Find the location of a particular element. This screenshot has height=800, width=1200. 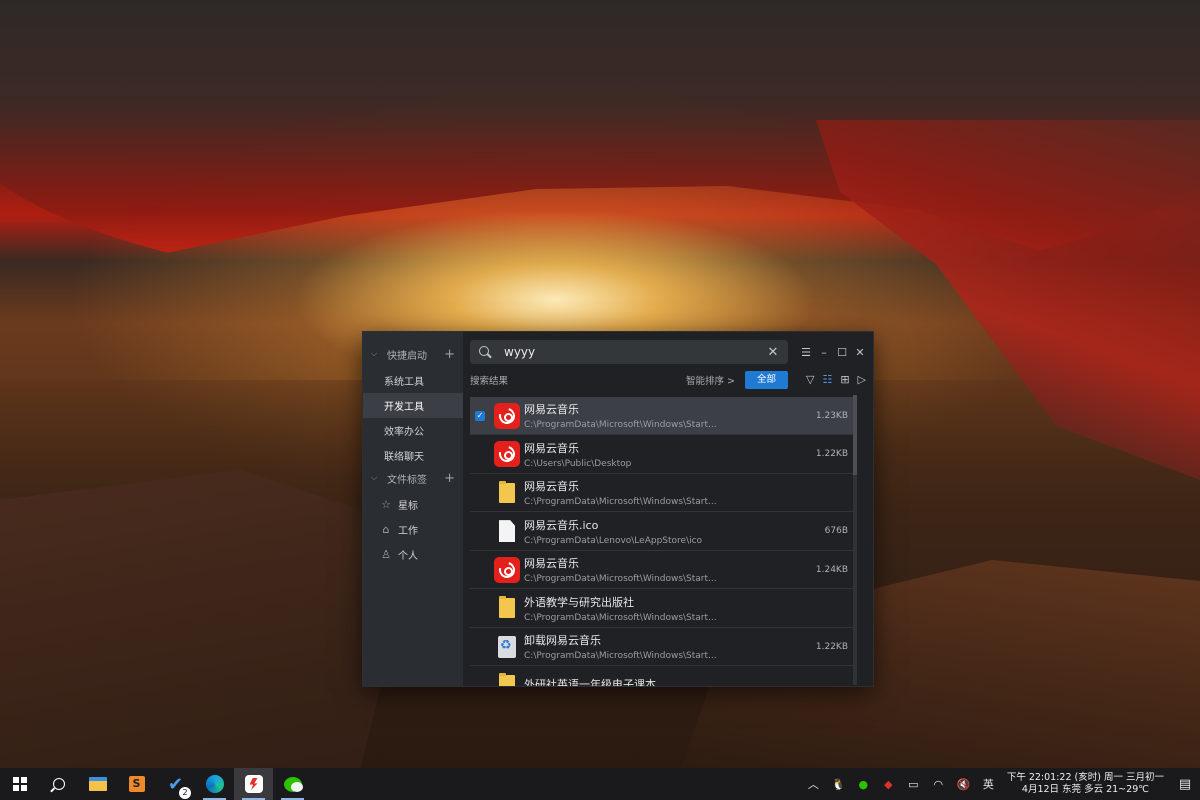

sidebar-item-system-tools: 系统工具 is located at coordinates (413, 380).